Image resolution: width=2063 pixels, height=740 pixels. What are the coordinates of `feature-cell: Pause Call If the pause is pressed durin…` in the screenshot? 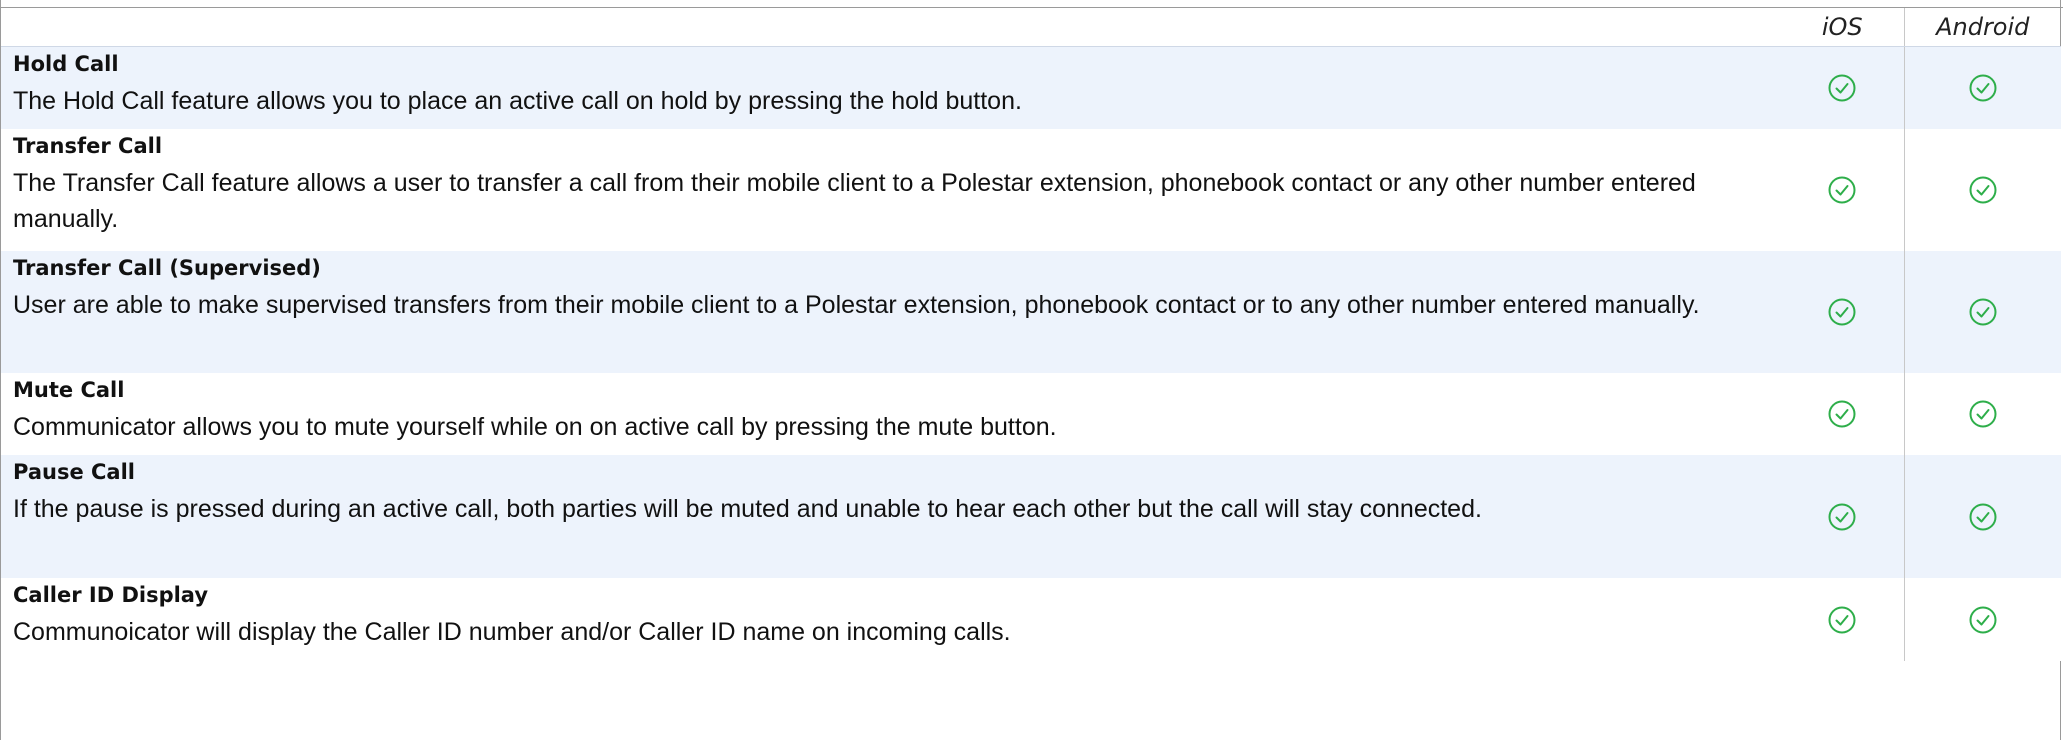 It's located at (891, 516).